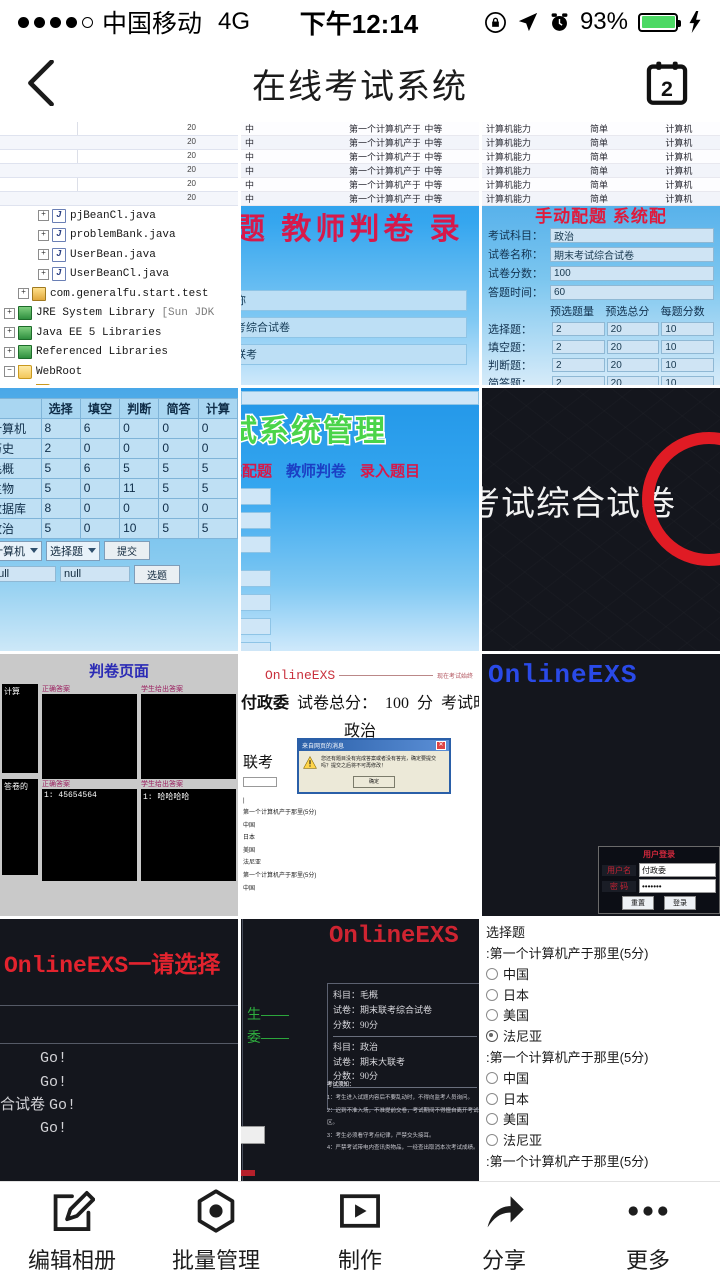  I want to click on toolbar-item-create: 制作, so click(360, 1231).